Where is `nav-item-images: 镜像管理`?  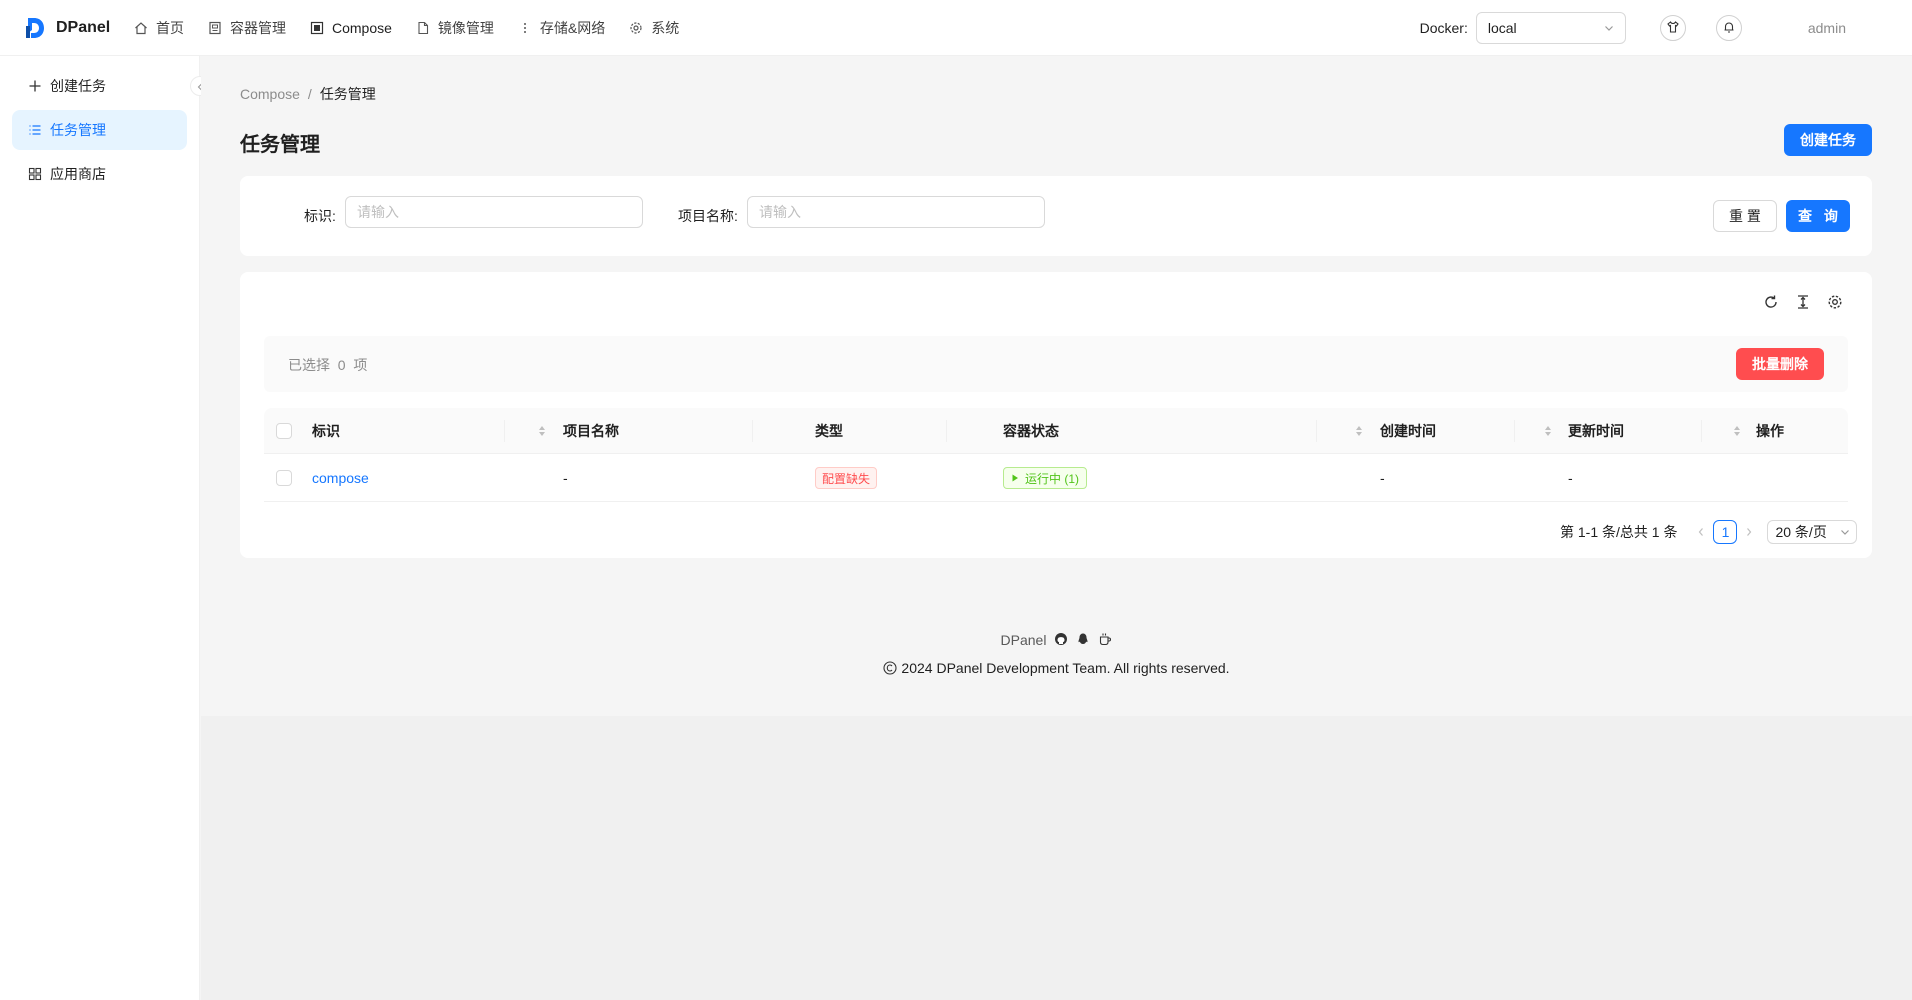 nav-item-images: 镜像管理 is located at coordinates (459, 28).